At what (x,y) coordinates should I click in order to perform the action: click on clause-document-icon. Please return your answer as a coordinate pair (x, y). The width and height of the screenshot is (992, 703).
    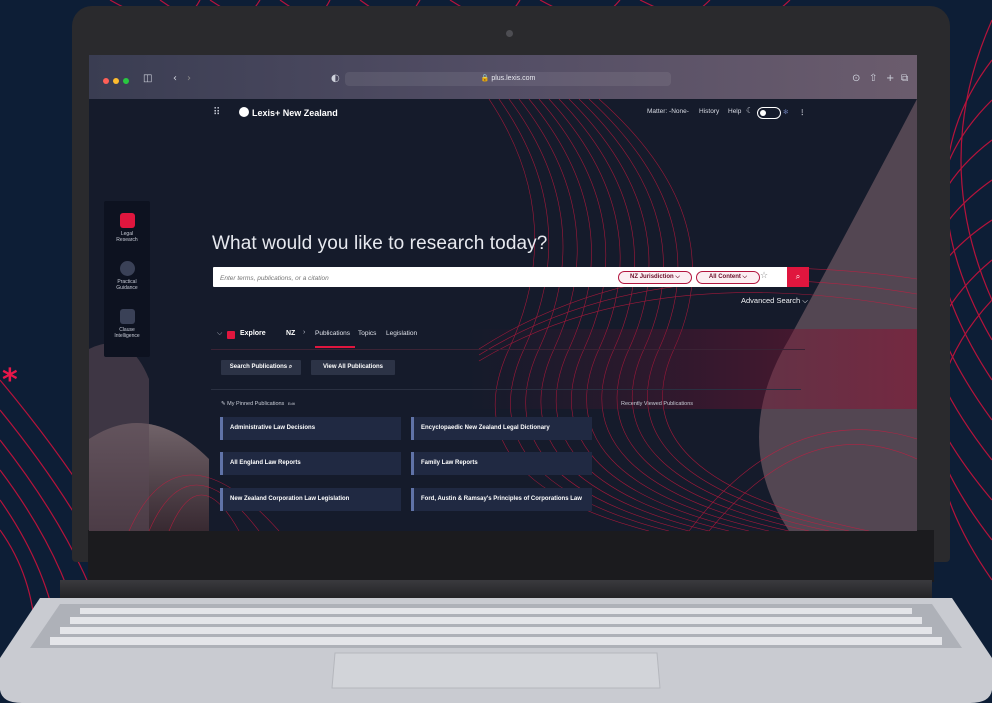
    Looking at the image, I should click on (127, 316).